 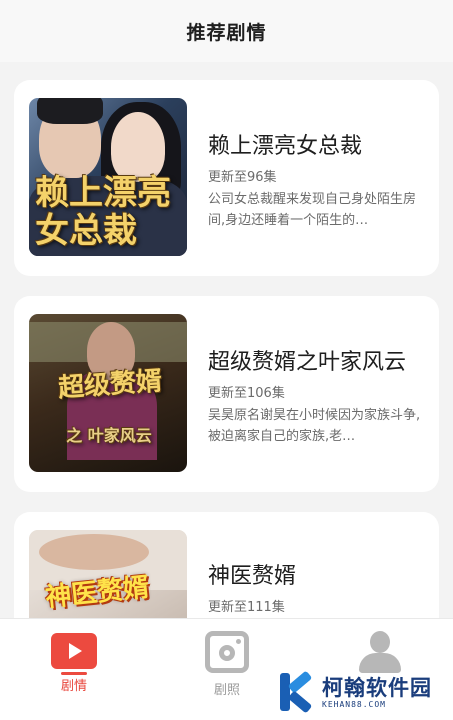 I want to click on episode-count: 更新至111集, so click(x=246, y=607).